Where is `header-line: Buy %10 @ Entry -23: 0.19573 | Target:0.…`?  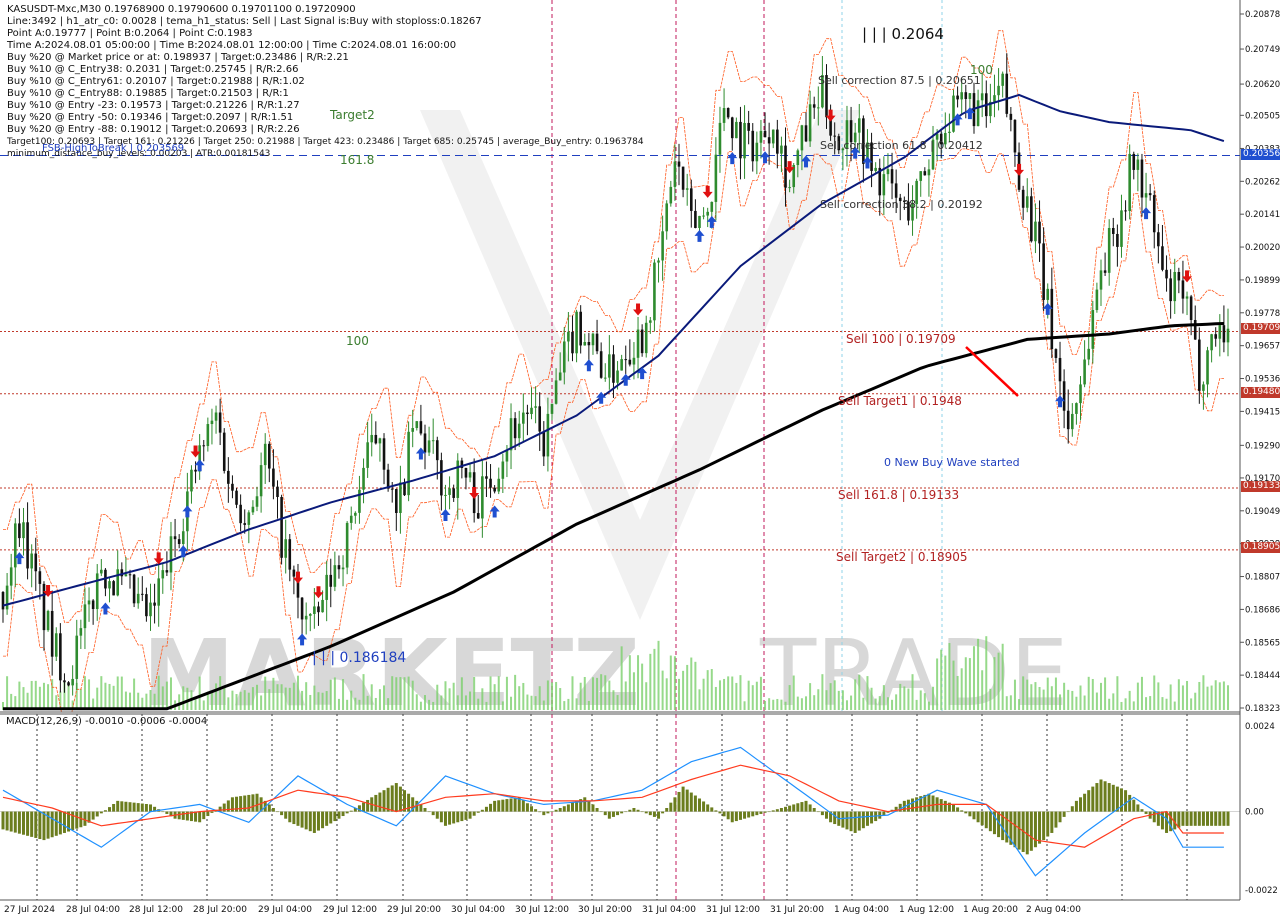
header-line: Buy %10 @ Entry -23: 0.19573 | Target:0.… is located at coordinates (153, 105).